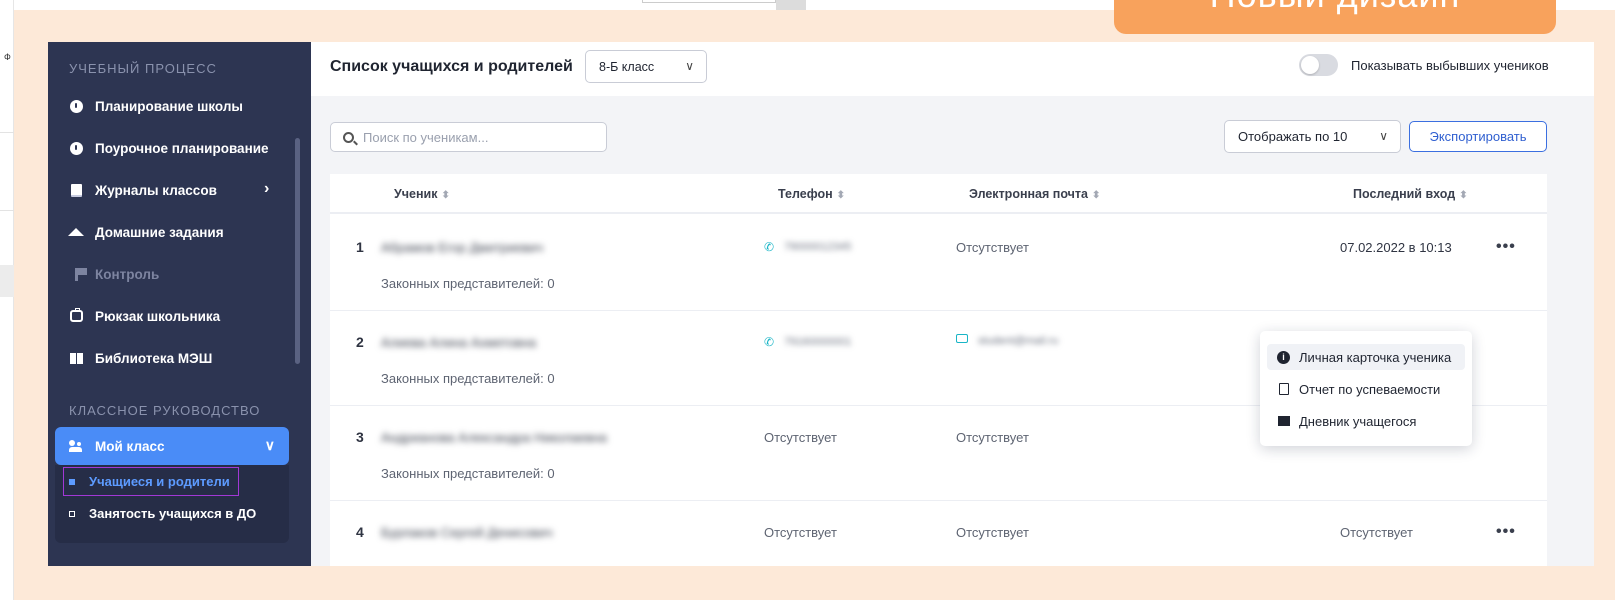 The height and width of the screenshot is (600, 1615). What do you see at coordinates (494, 437) in the screenshot?
I see `student-name: Андрианова Александра Николаевна` at bounding box center [494, 437].